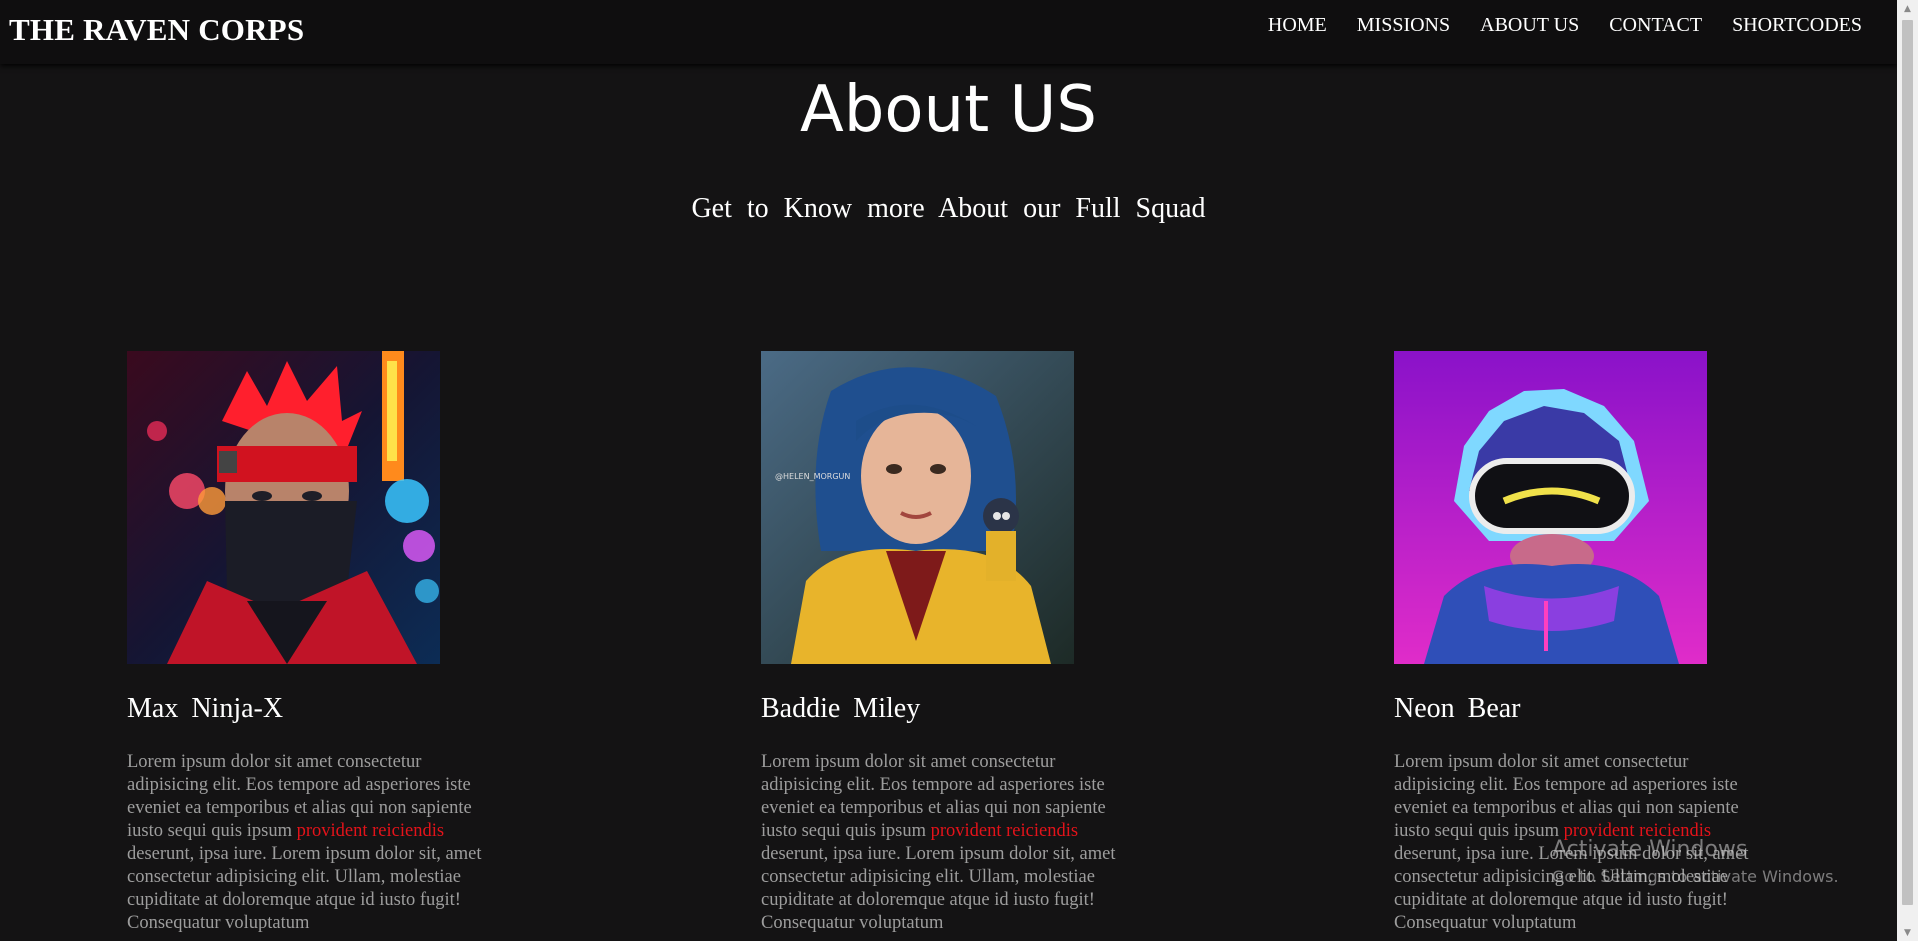 This screenshot has height=941, width=1918. What do you see at coordinates (1550, 507) in the screenshot?
I see `neon-bear-avatar` at bounding box center [1550, 507].